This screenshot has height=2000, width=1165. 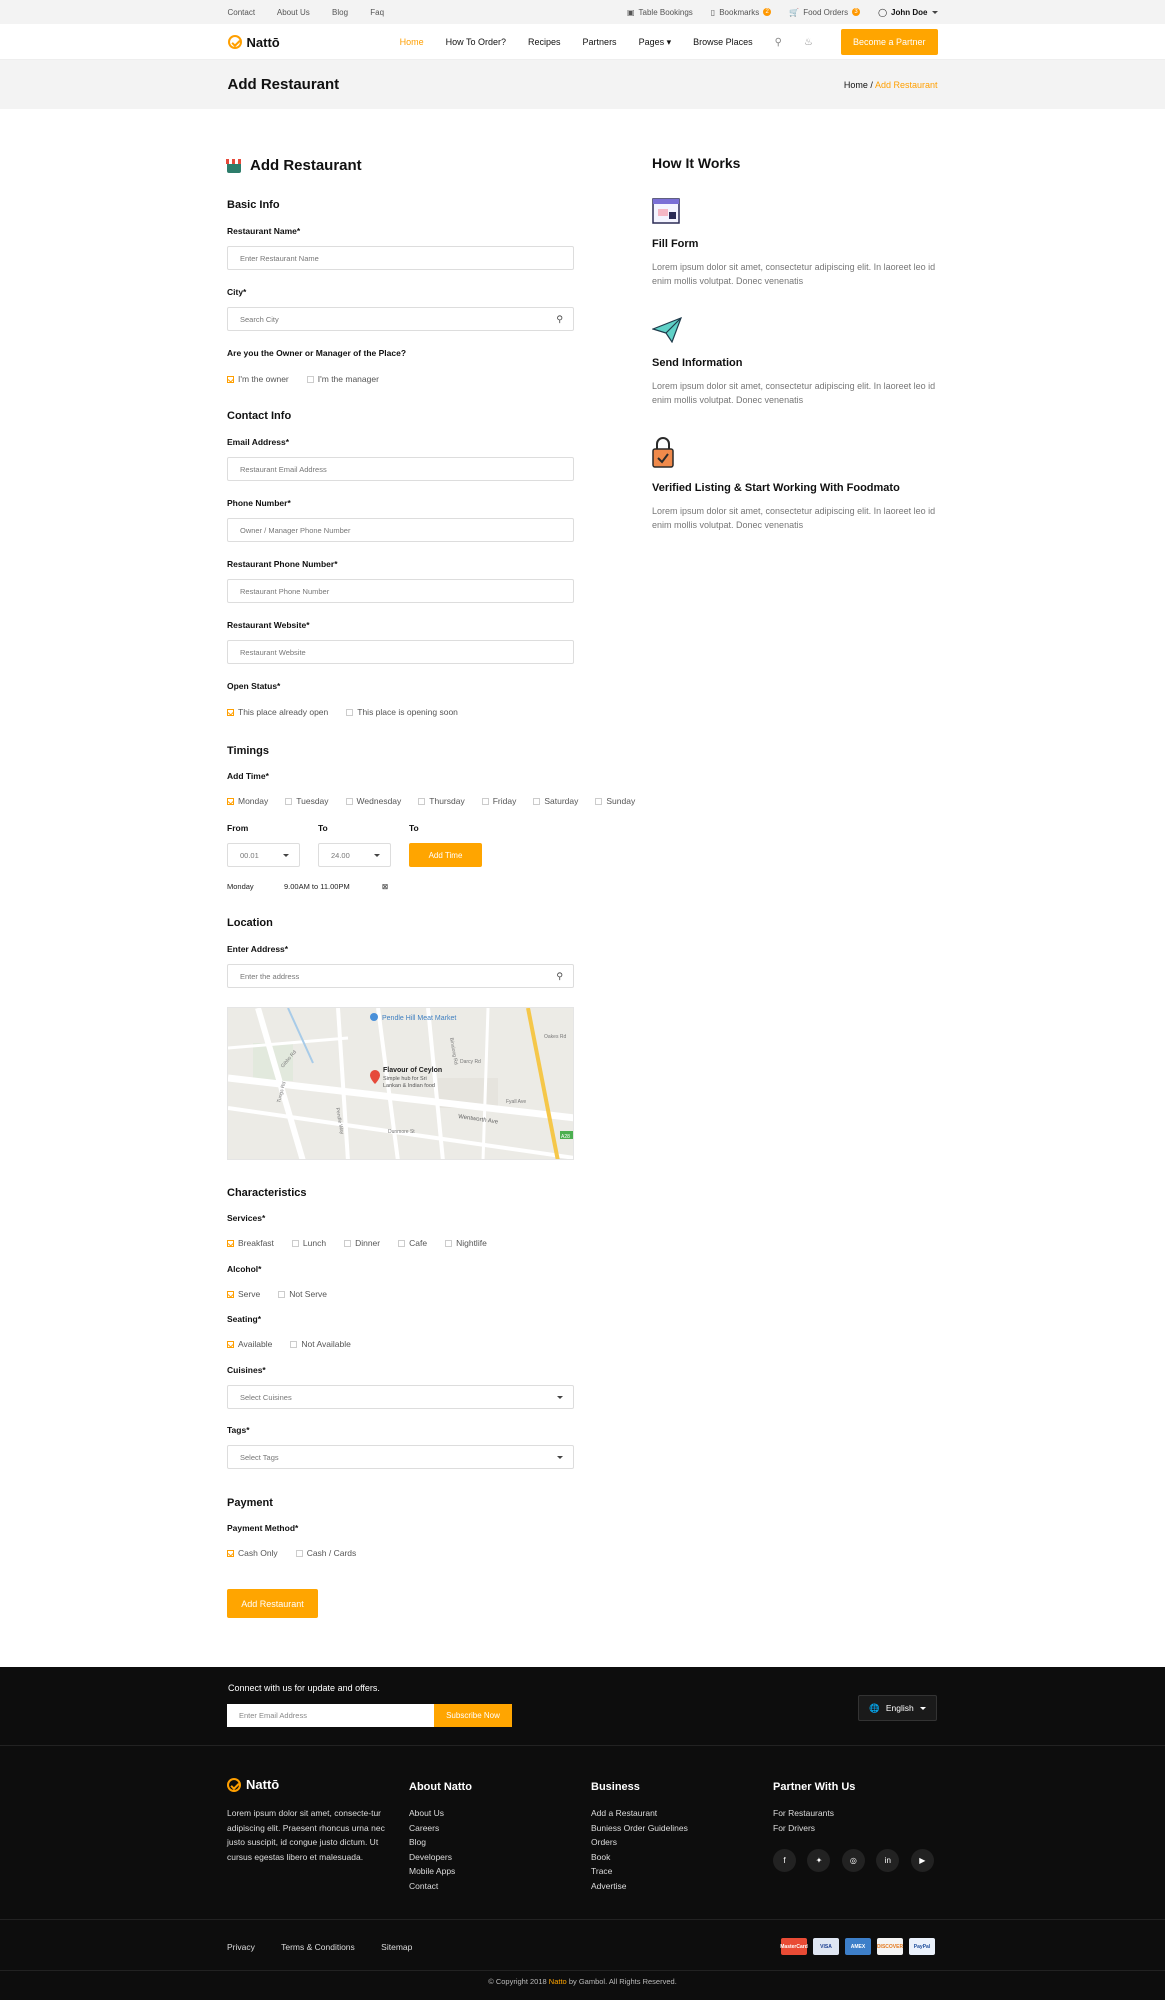 I want to click on service-lunch-checkbox: Lunch, so click(x=308, y=1243).